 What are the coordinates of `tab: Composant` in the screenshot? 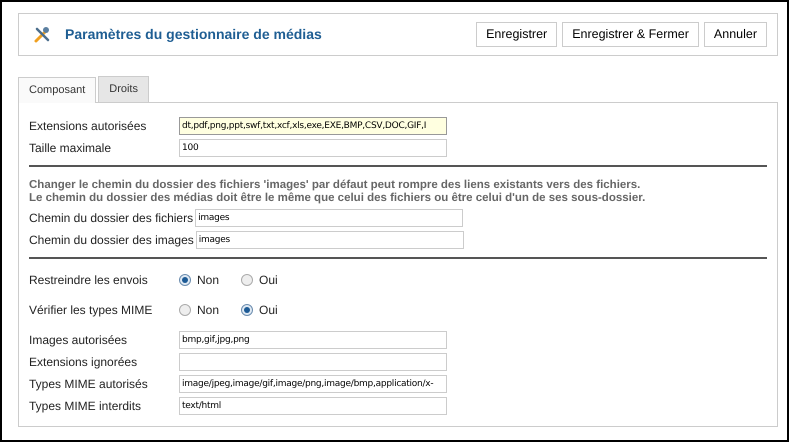 It's located at (57, 89).